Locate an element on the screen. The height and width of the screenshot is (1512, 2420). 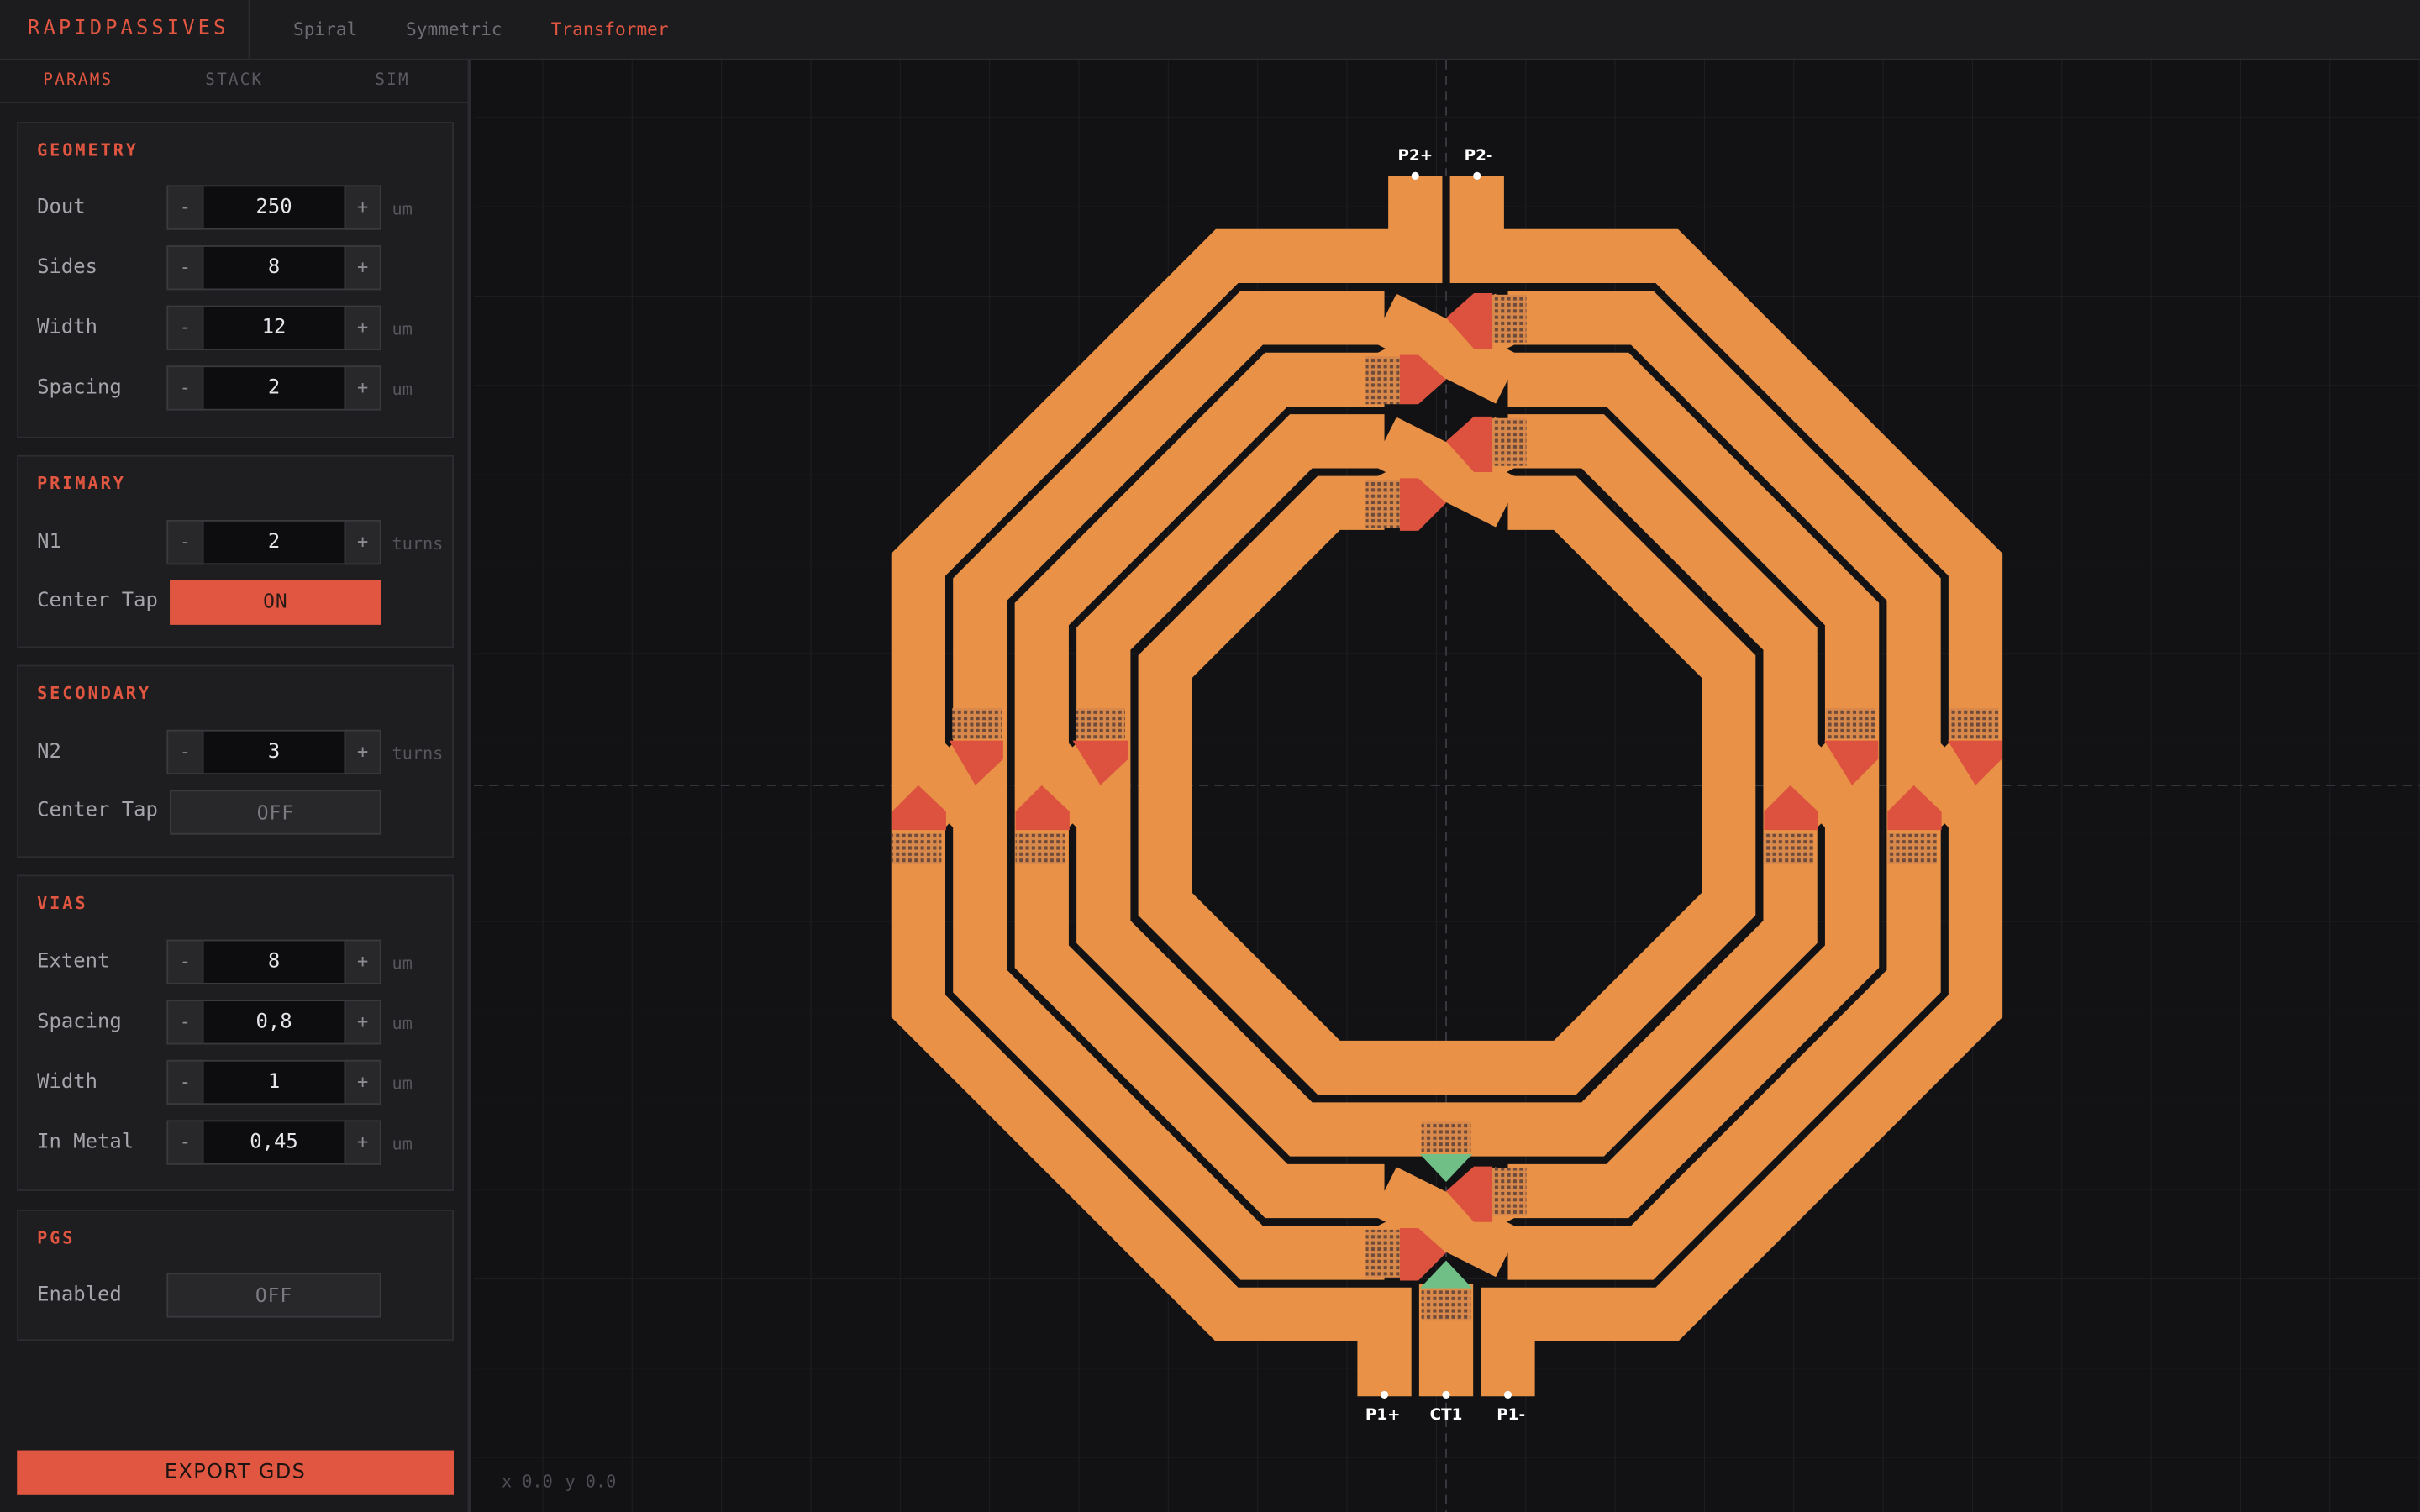
vias-title: VIAS is located at coordinates (62, 903).